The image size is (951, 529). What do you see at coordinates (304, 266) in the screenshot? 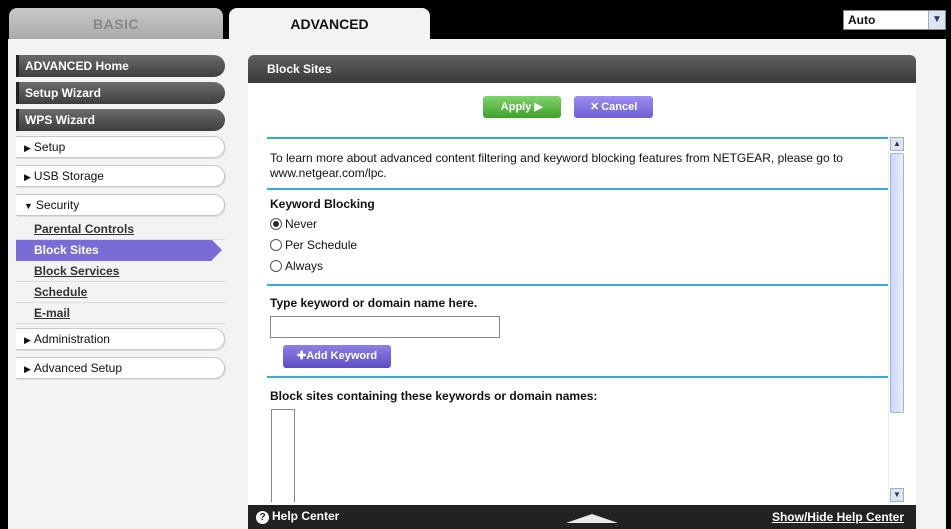
I see `radio-always-label: Always` at bounding box center [304, 266].